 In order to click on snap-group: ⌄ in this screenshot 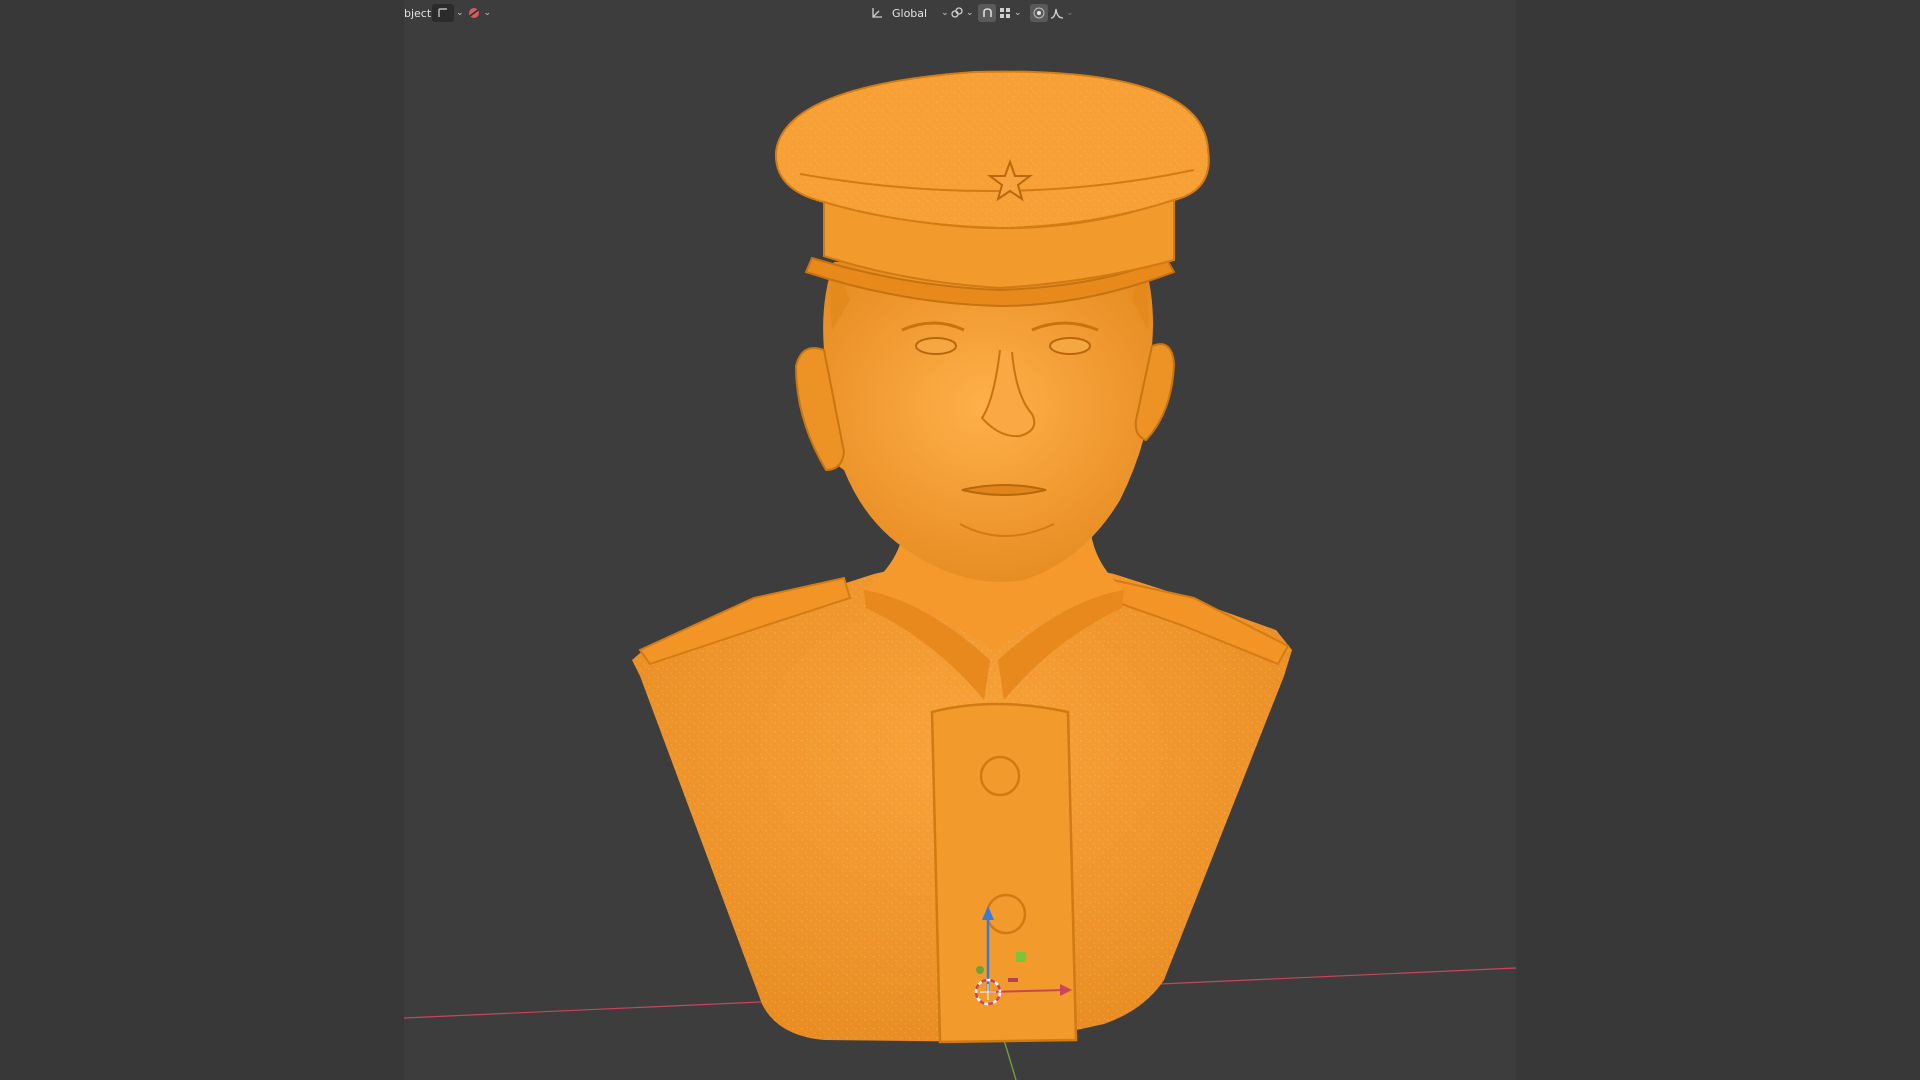, I will do `click(1000, 13)`.